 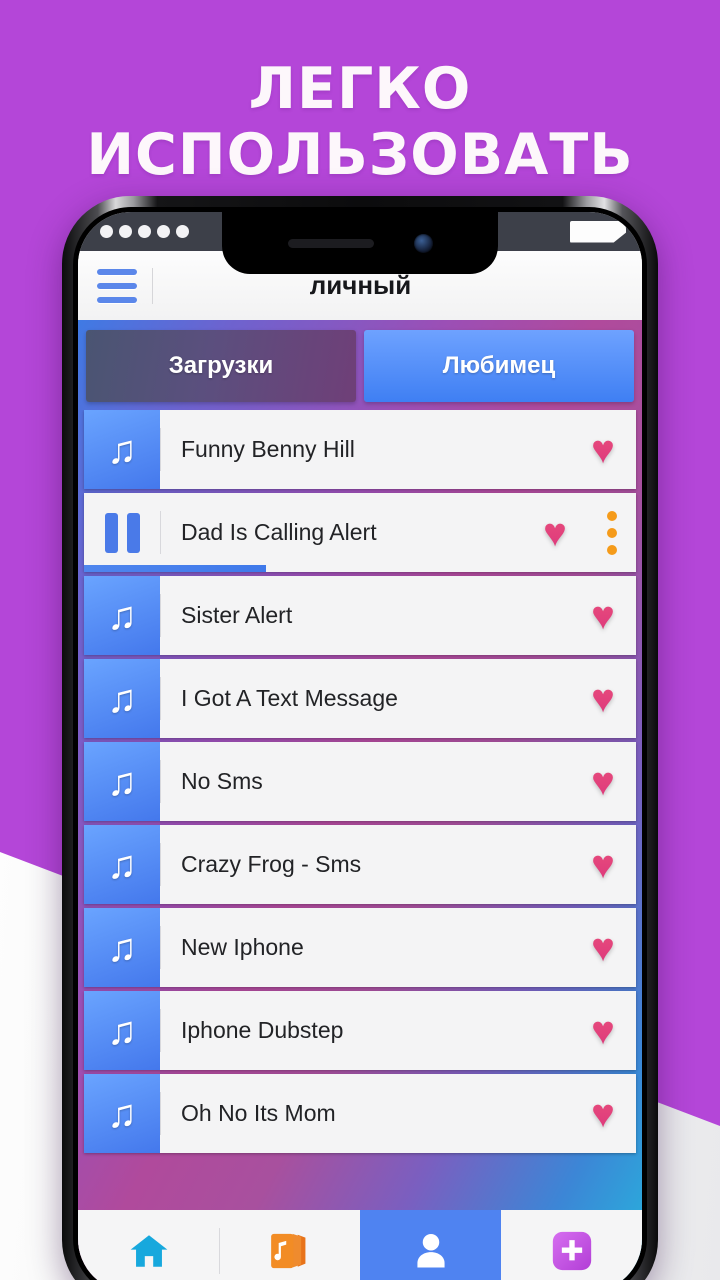 I want to click on playback-progress-bar, so click(x=175, y=568).